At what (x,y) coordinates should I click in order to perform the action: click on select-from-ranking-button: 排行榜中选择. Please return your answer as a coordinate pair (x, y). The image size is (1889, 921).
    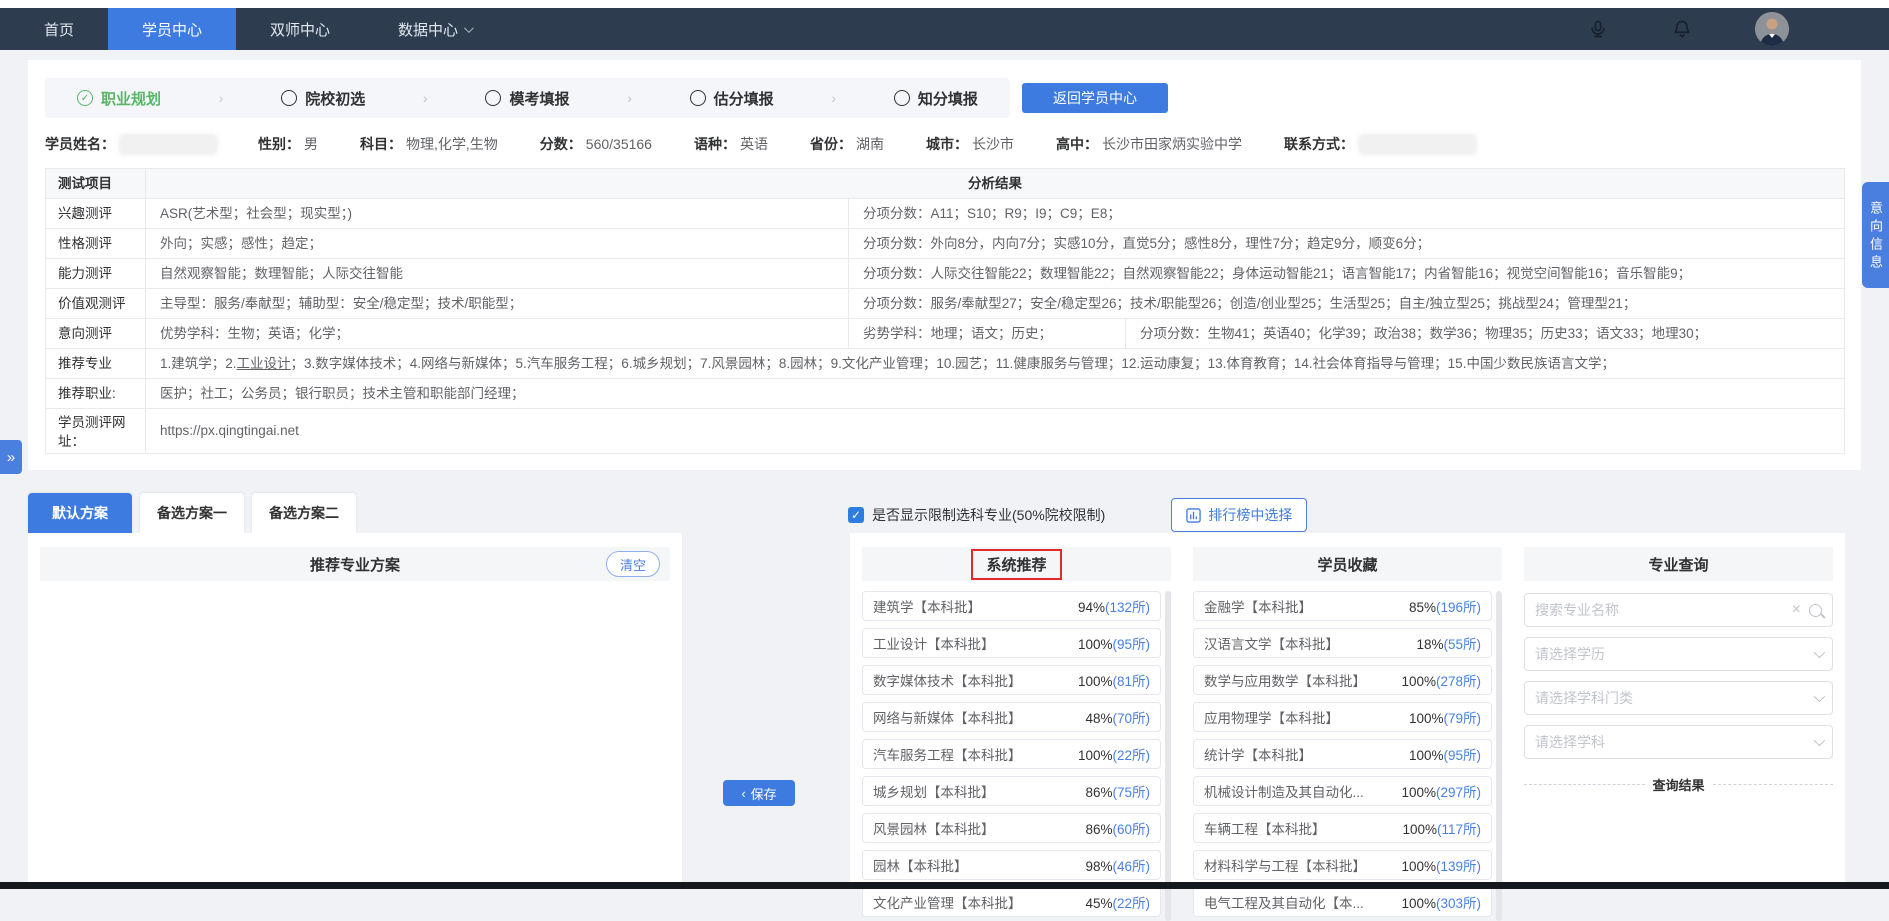
    Looking at the image, I should click on (1239, 515).